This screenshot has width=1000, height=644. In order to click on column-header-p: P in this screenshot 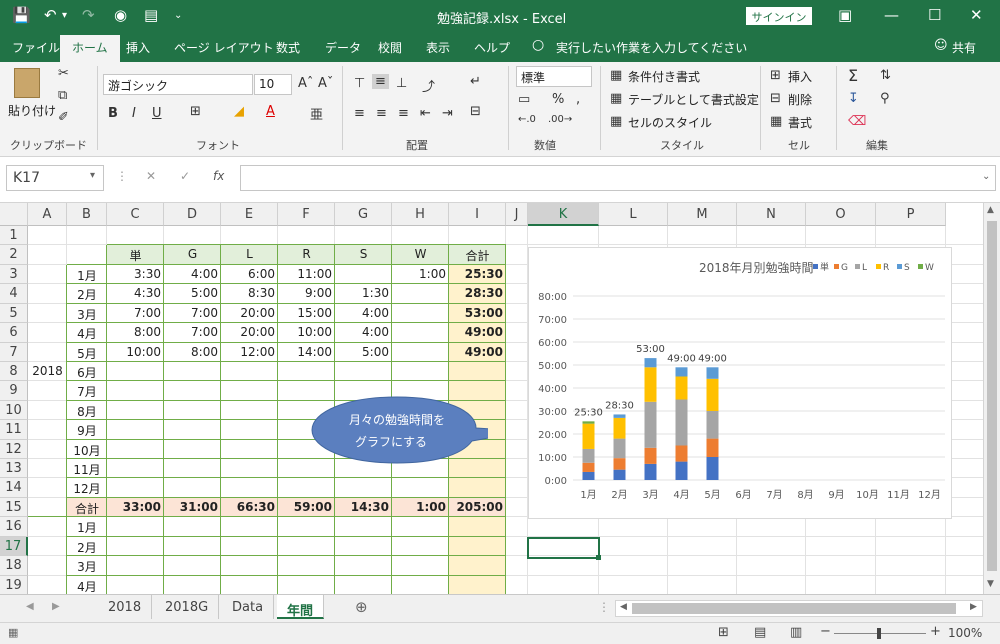, I will do `click(911, 214)`.